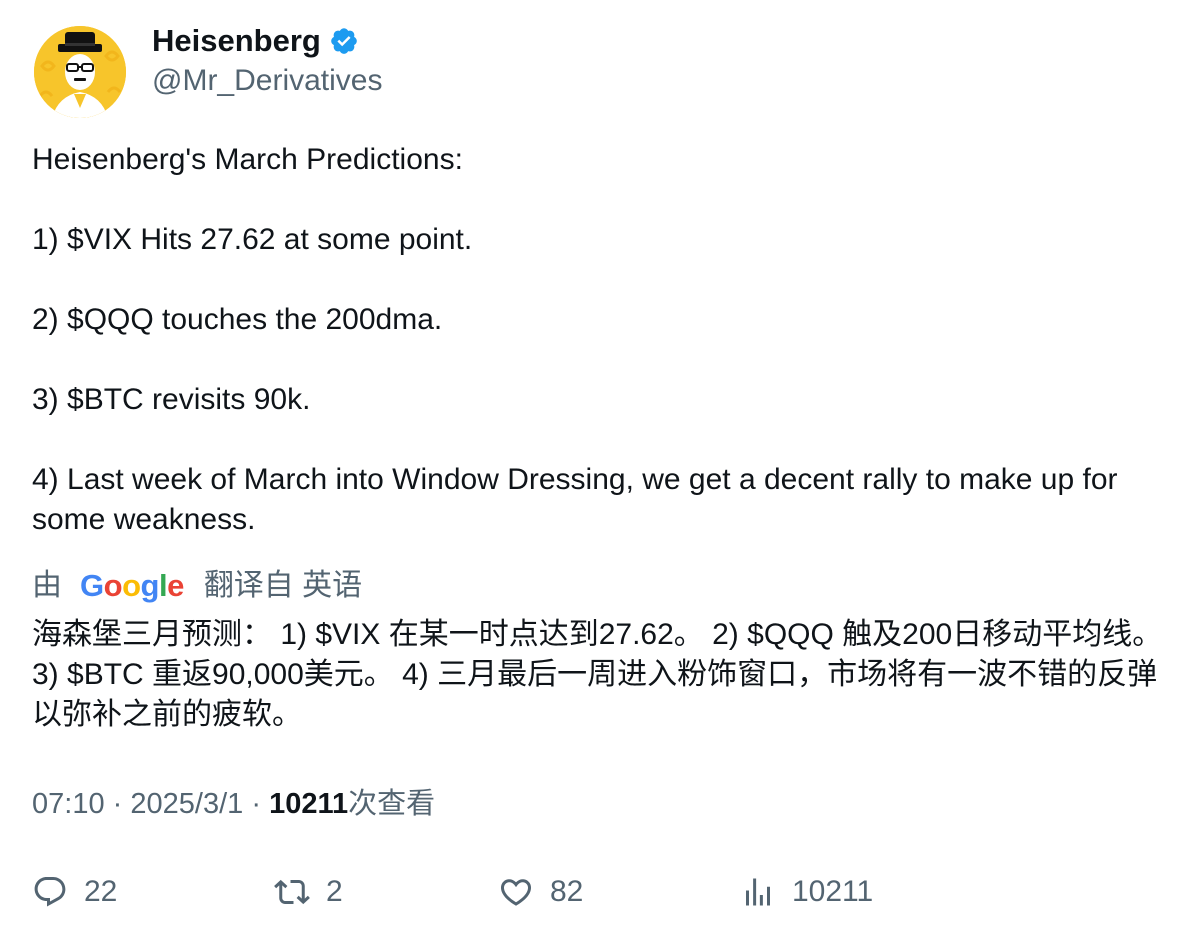  Describe the element at coordinates (292, 892) in the screenshot. I see `retweet-icon` at that location.